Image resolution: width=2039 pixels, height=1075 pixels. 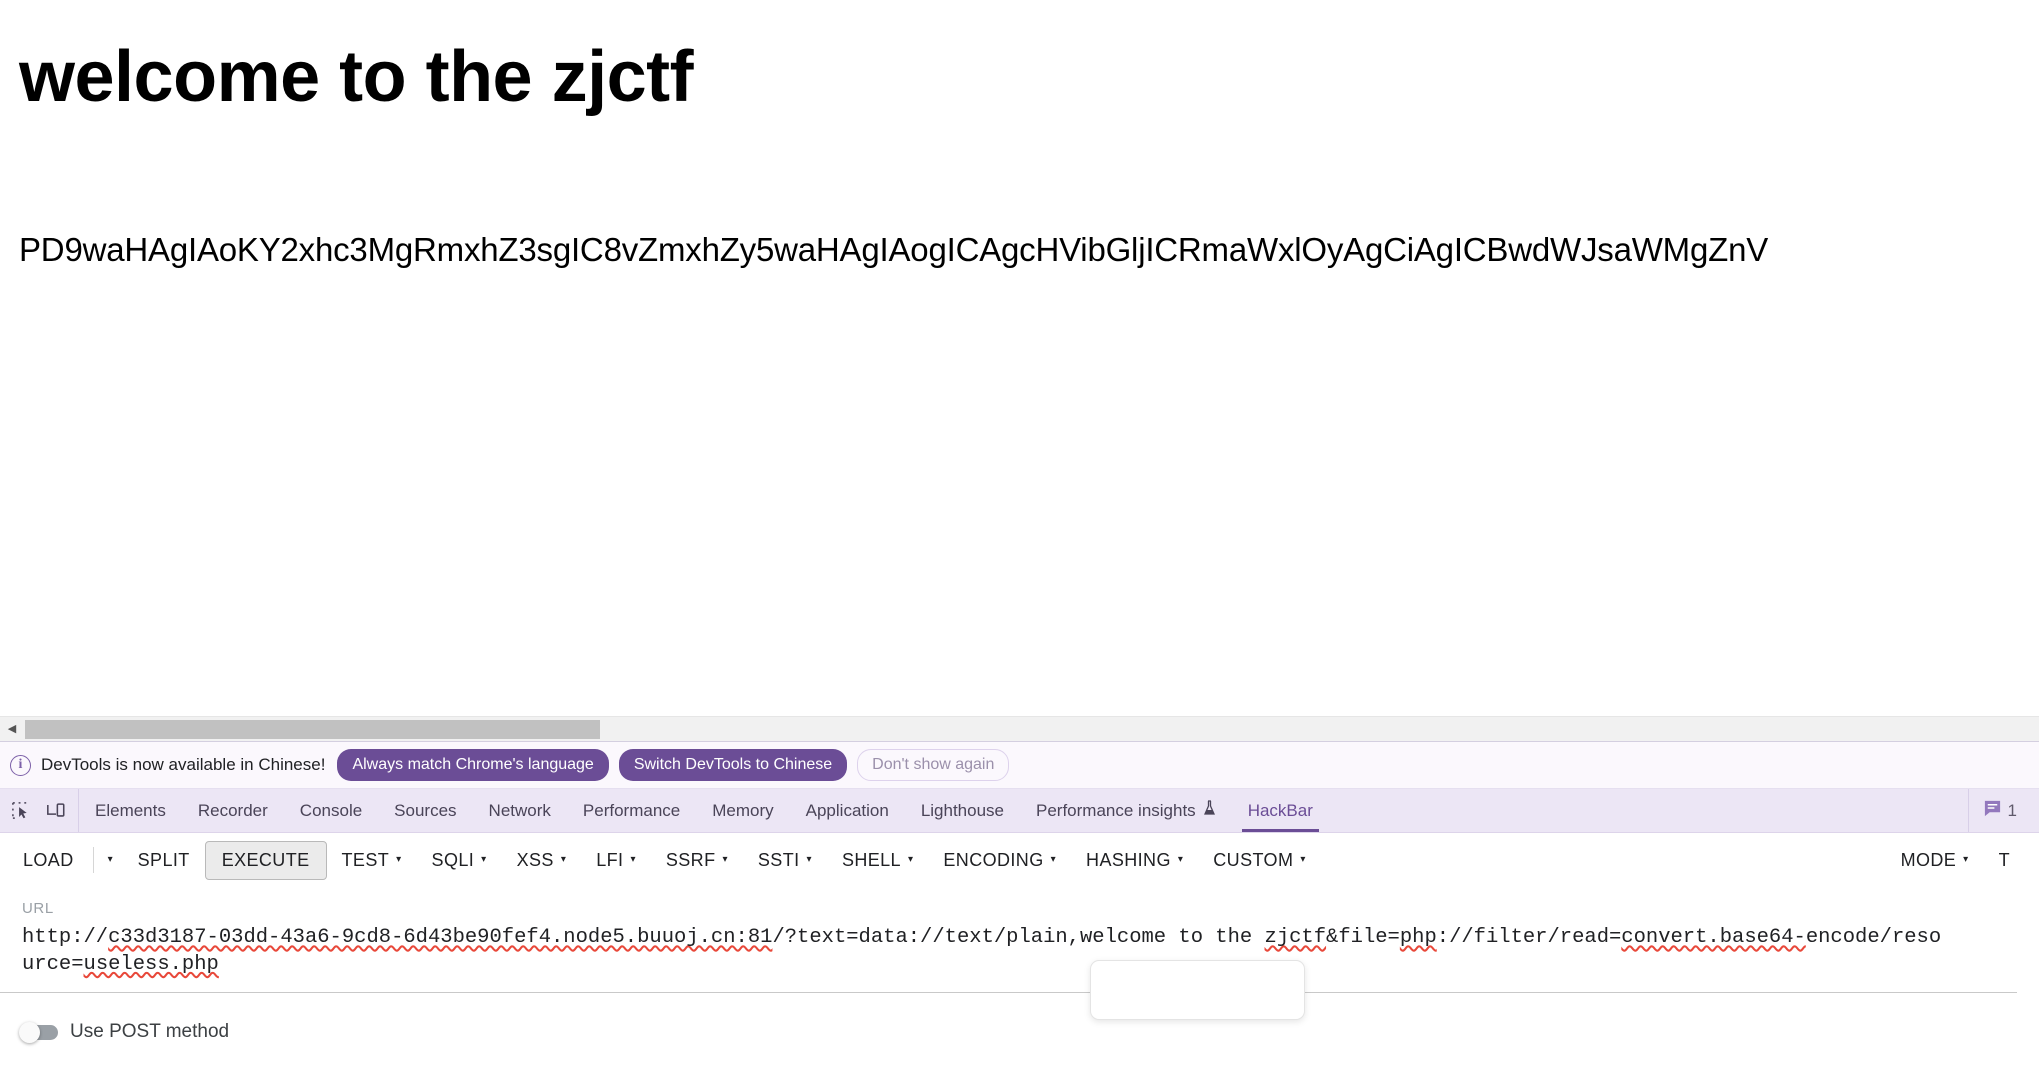 I want to click on devtools-tool-icons, so click(x=39, y=810).